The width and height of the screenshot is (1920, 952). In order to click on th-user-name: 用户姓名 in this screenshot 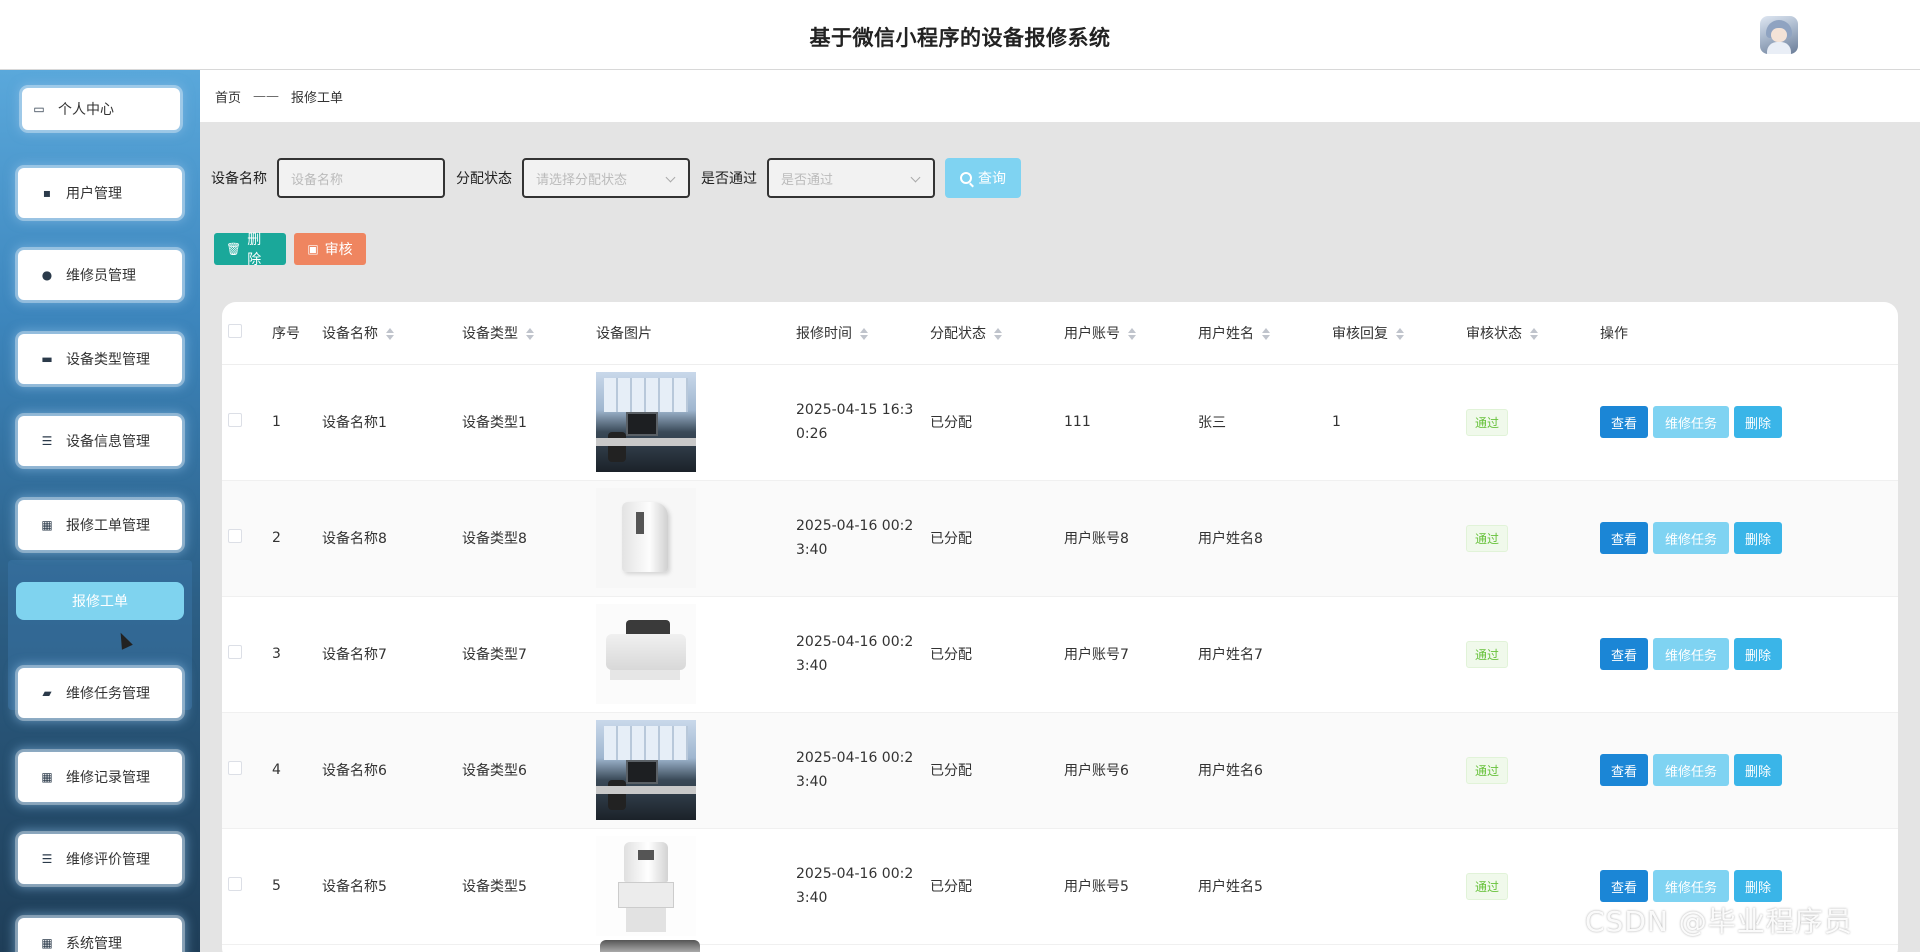, I will do `click(1265, 333)`.